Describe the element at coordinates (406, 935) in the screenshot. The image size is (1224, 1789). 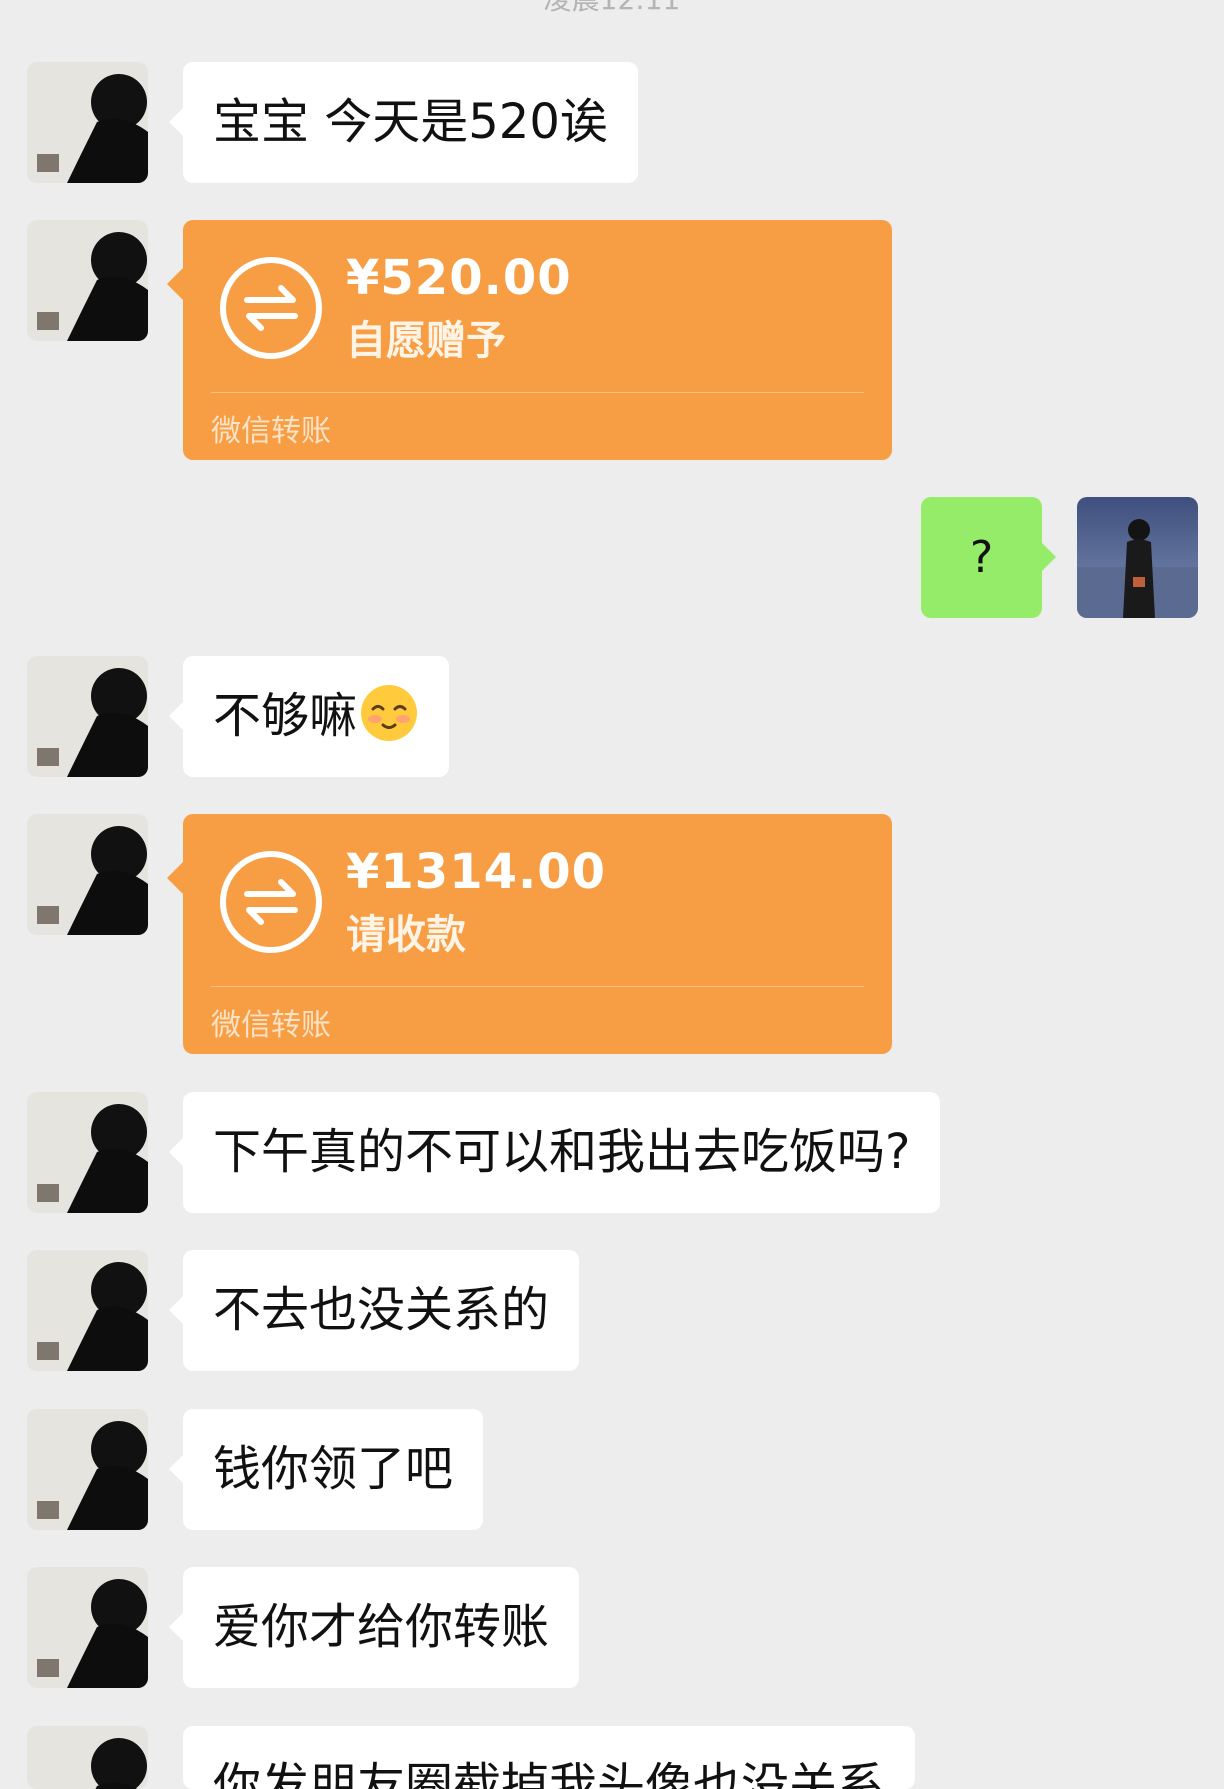
I see `transfer-note: 请收款` at that location.